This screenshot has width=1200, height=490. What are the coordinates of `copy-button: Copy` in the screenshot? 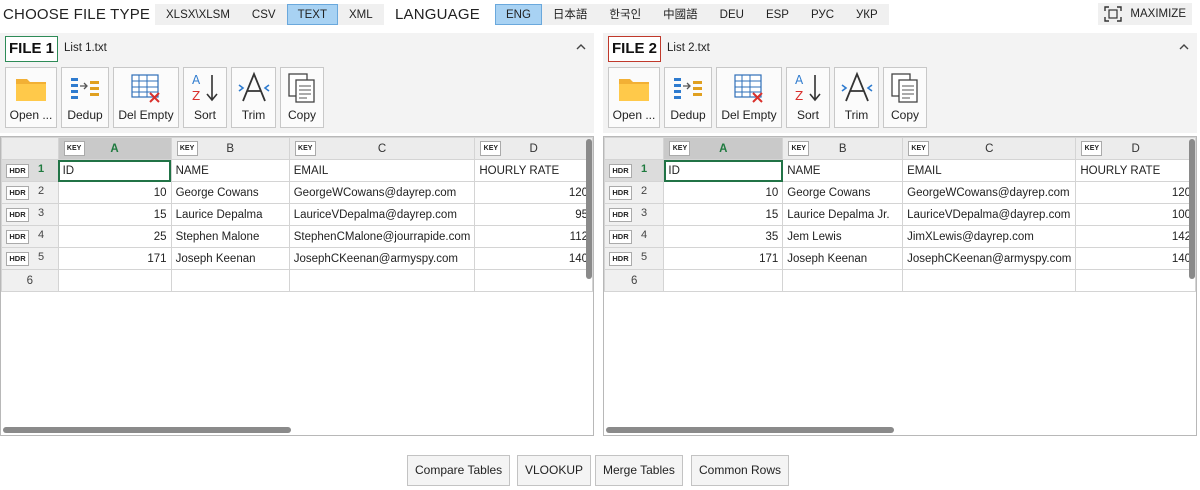 It's located at (302, 97).